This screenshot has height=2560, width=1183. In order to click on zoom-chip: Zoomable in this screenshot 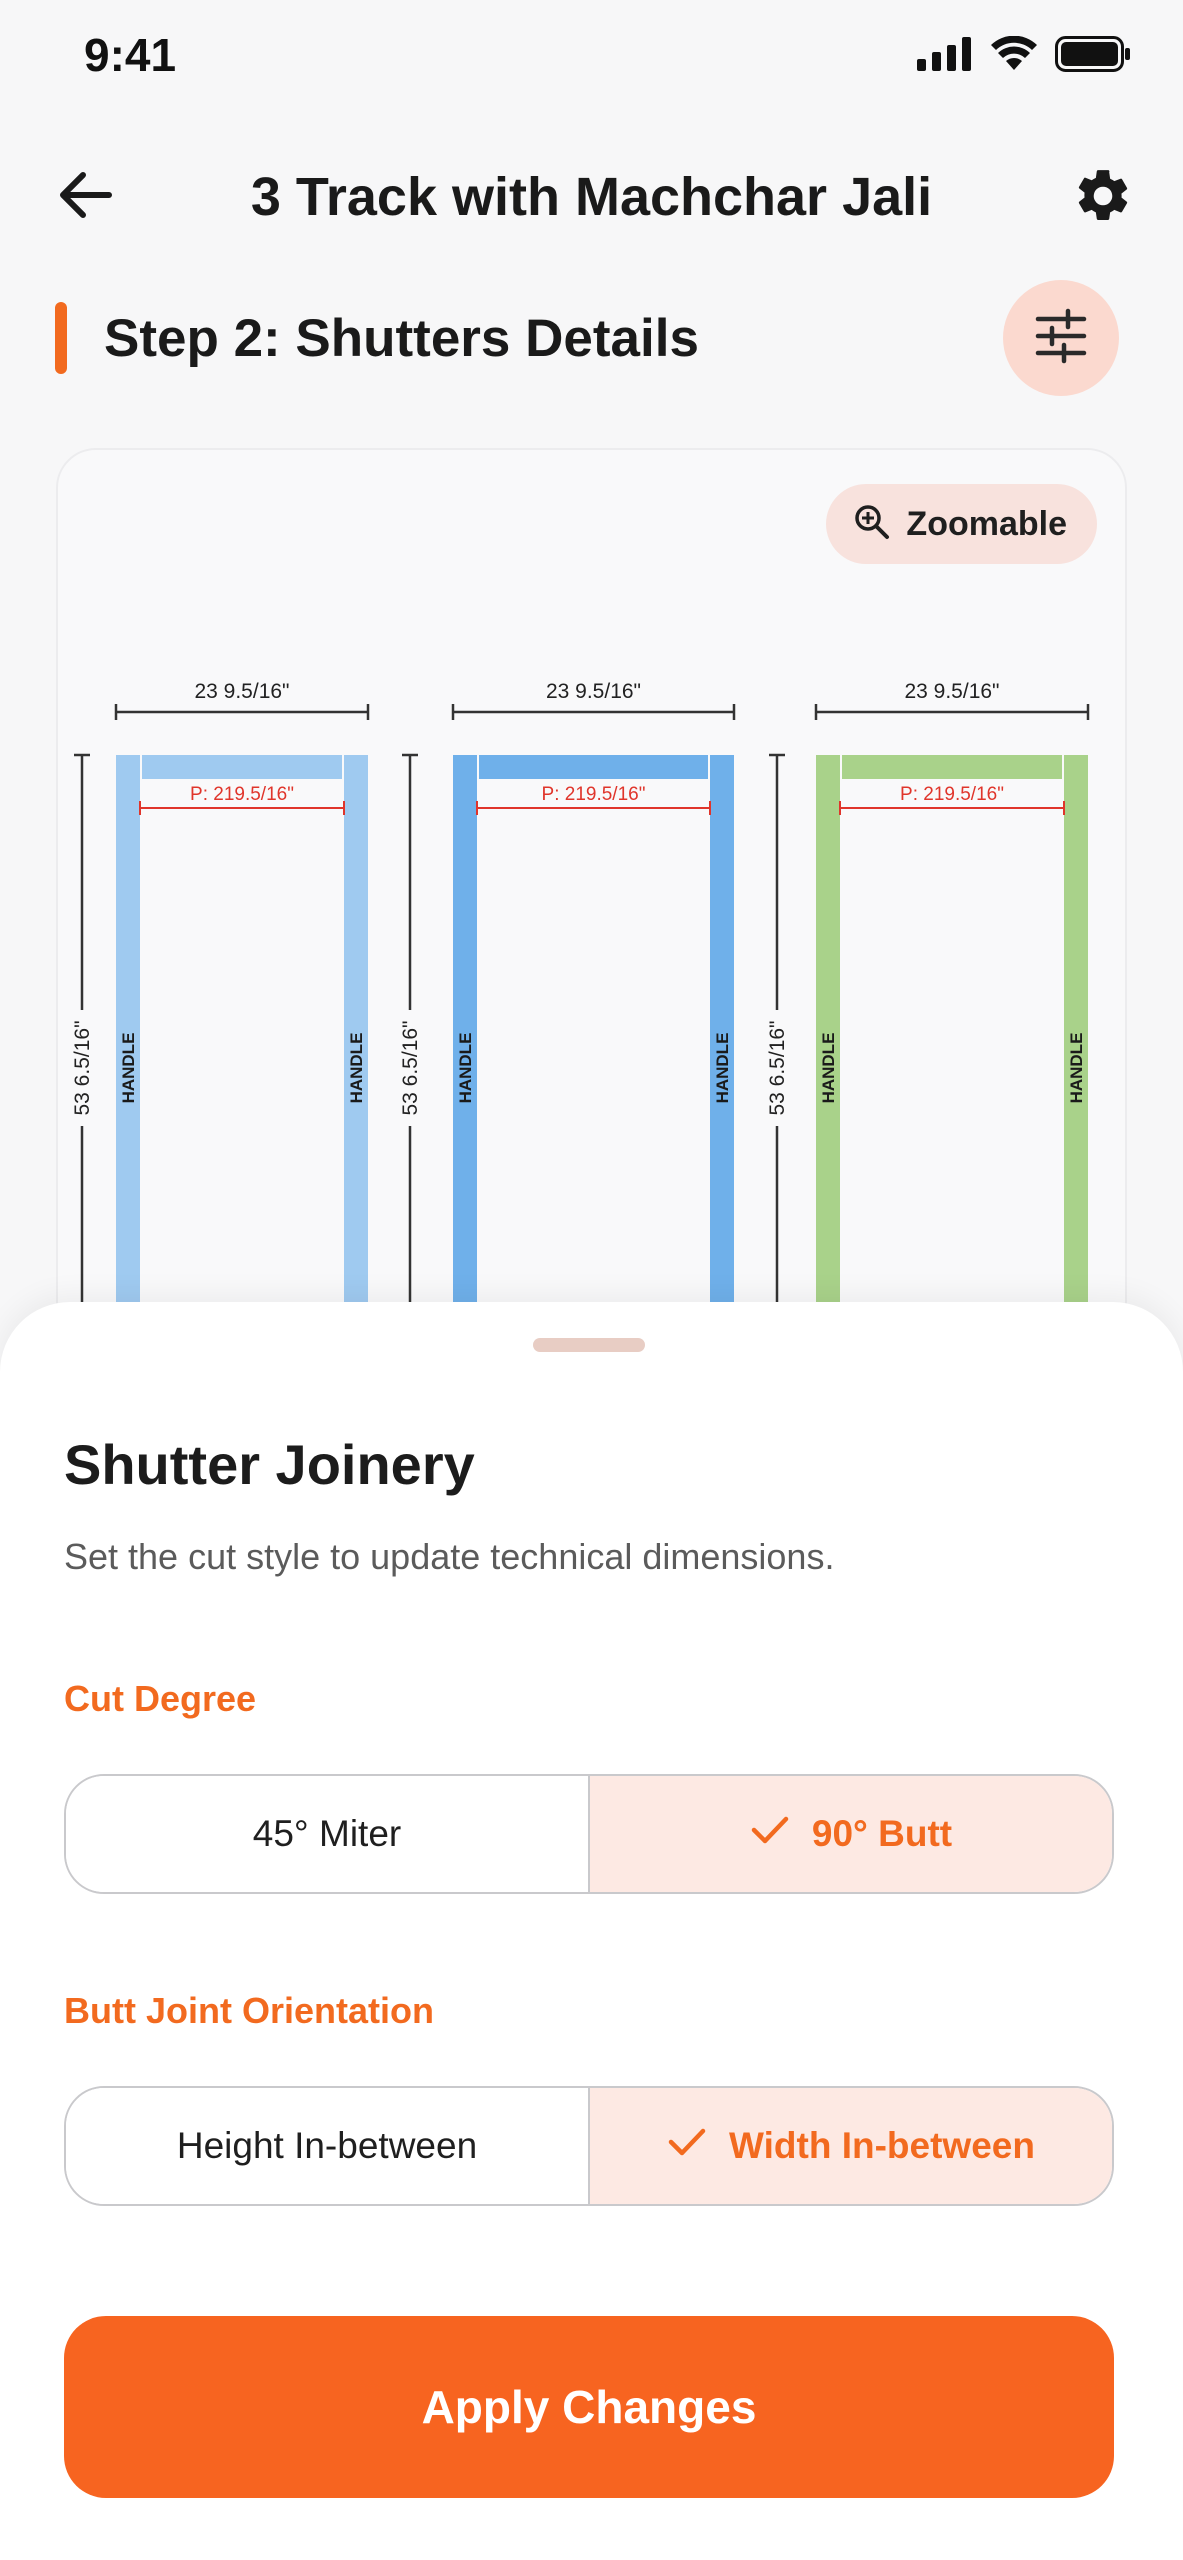, I will do `click(961, 524)`.